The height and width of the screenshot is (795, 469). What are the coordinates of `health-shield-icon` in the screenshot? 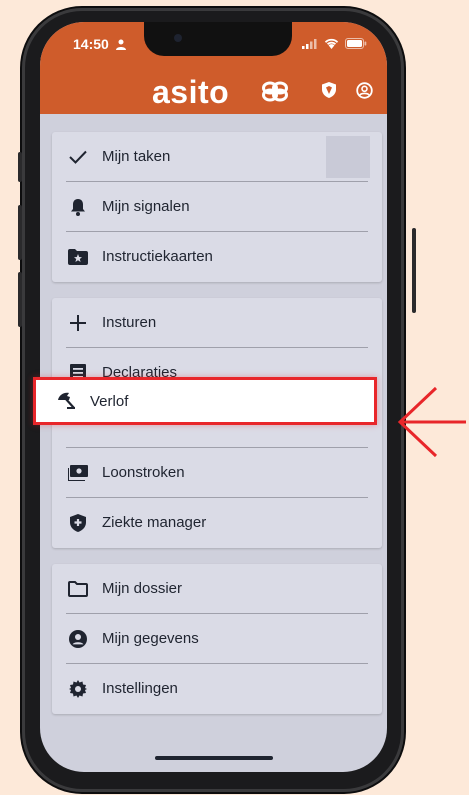 It's located at (78, 523).